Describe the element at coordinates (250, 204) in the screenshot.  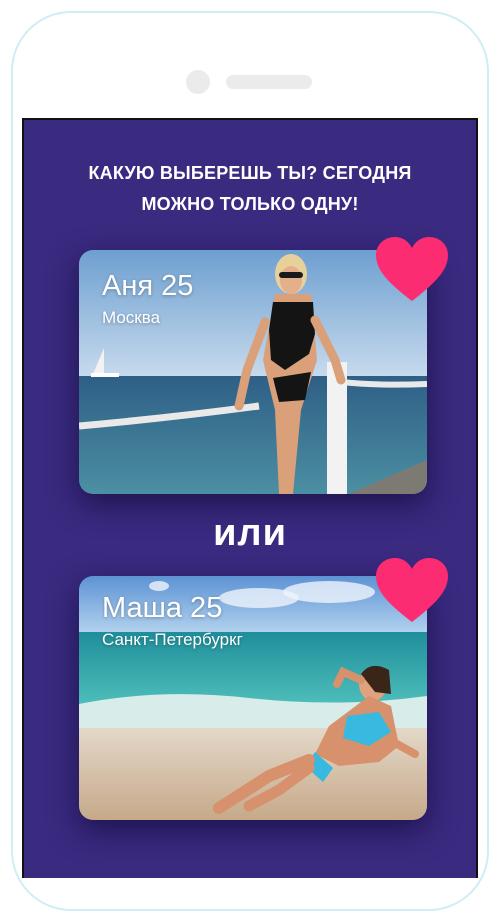
I see `headline-line-2: МОЖНО ТОЛЬКО ОДНУ!` at that location.